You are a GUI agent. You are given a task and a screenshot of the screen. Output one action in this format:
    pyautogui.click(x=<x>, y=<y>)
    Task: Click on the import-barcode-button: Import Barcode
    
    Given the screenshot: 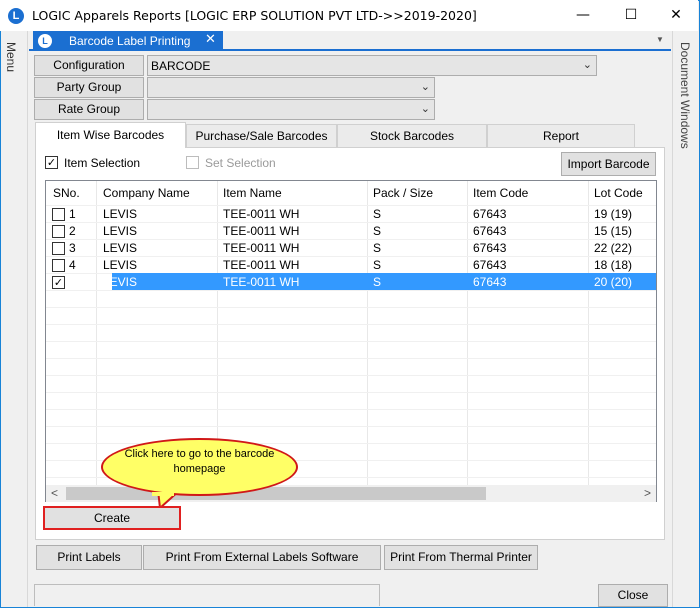 What is the action you would take?
    pyautogui.click(x=608, y=164)
    